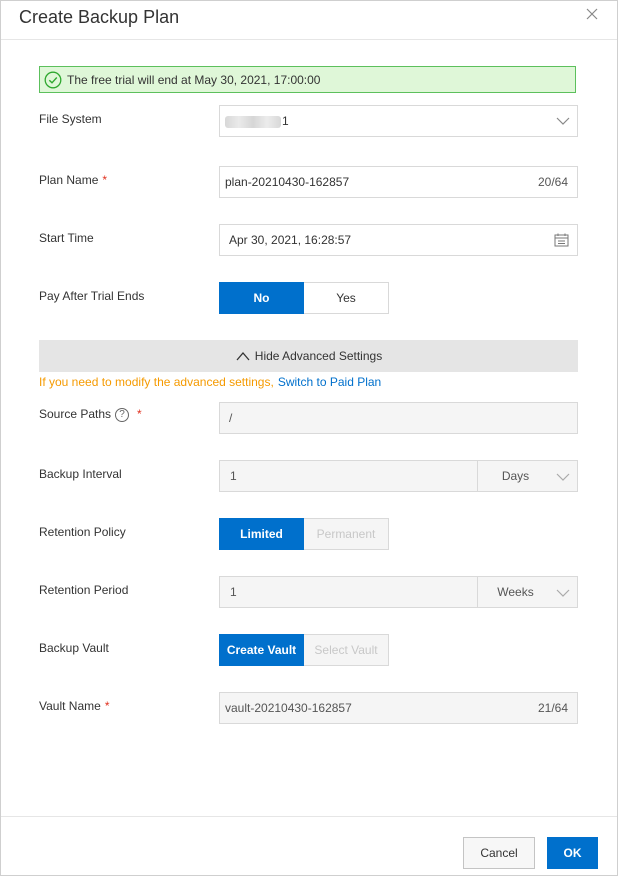 Image resolution: width=618 pixels, height=876 pixels. What do you see at coordinates (290, 240) in the screenshot?
I see `start-time-value: Apr 30, 2021, 16:28:57` at bounding box center [290, 240].